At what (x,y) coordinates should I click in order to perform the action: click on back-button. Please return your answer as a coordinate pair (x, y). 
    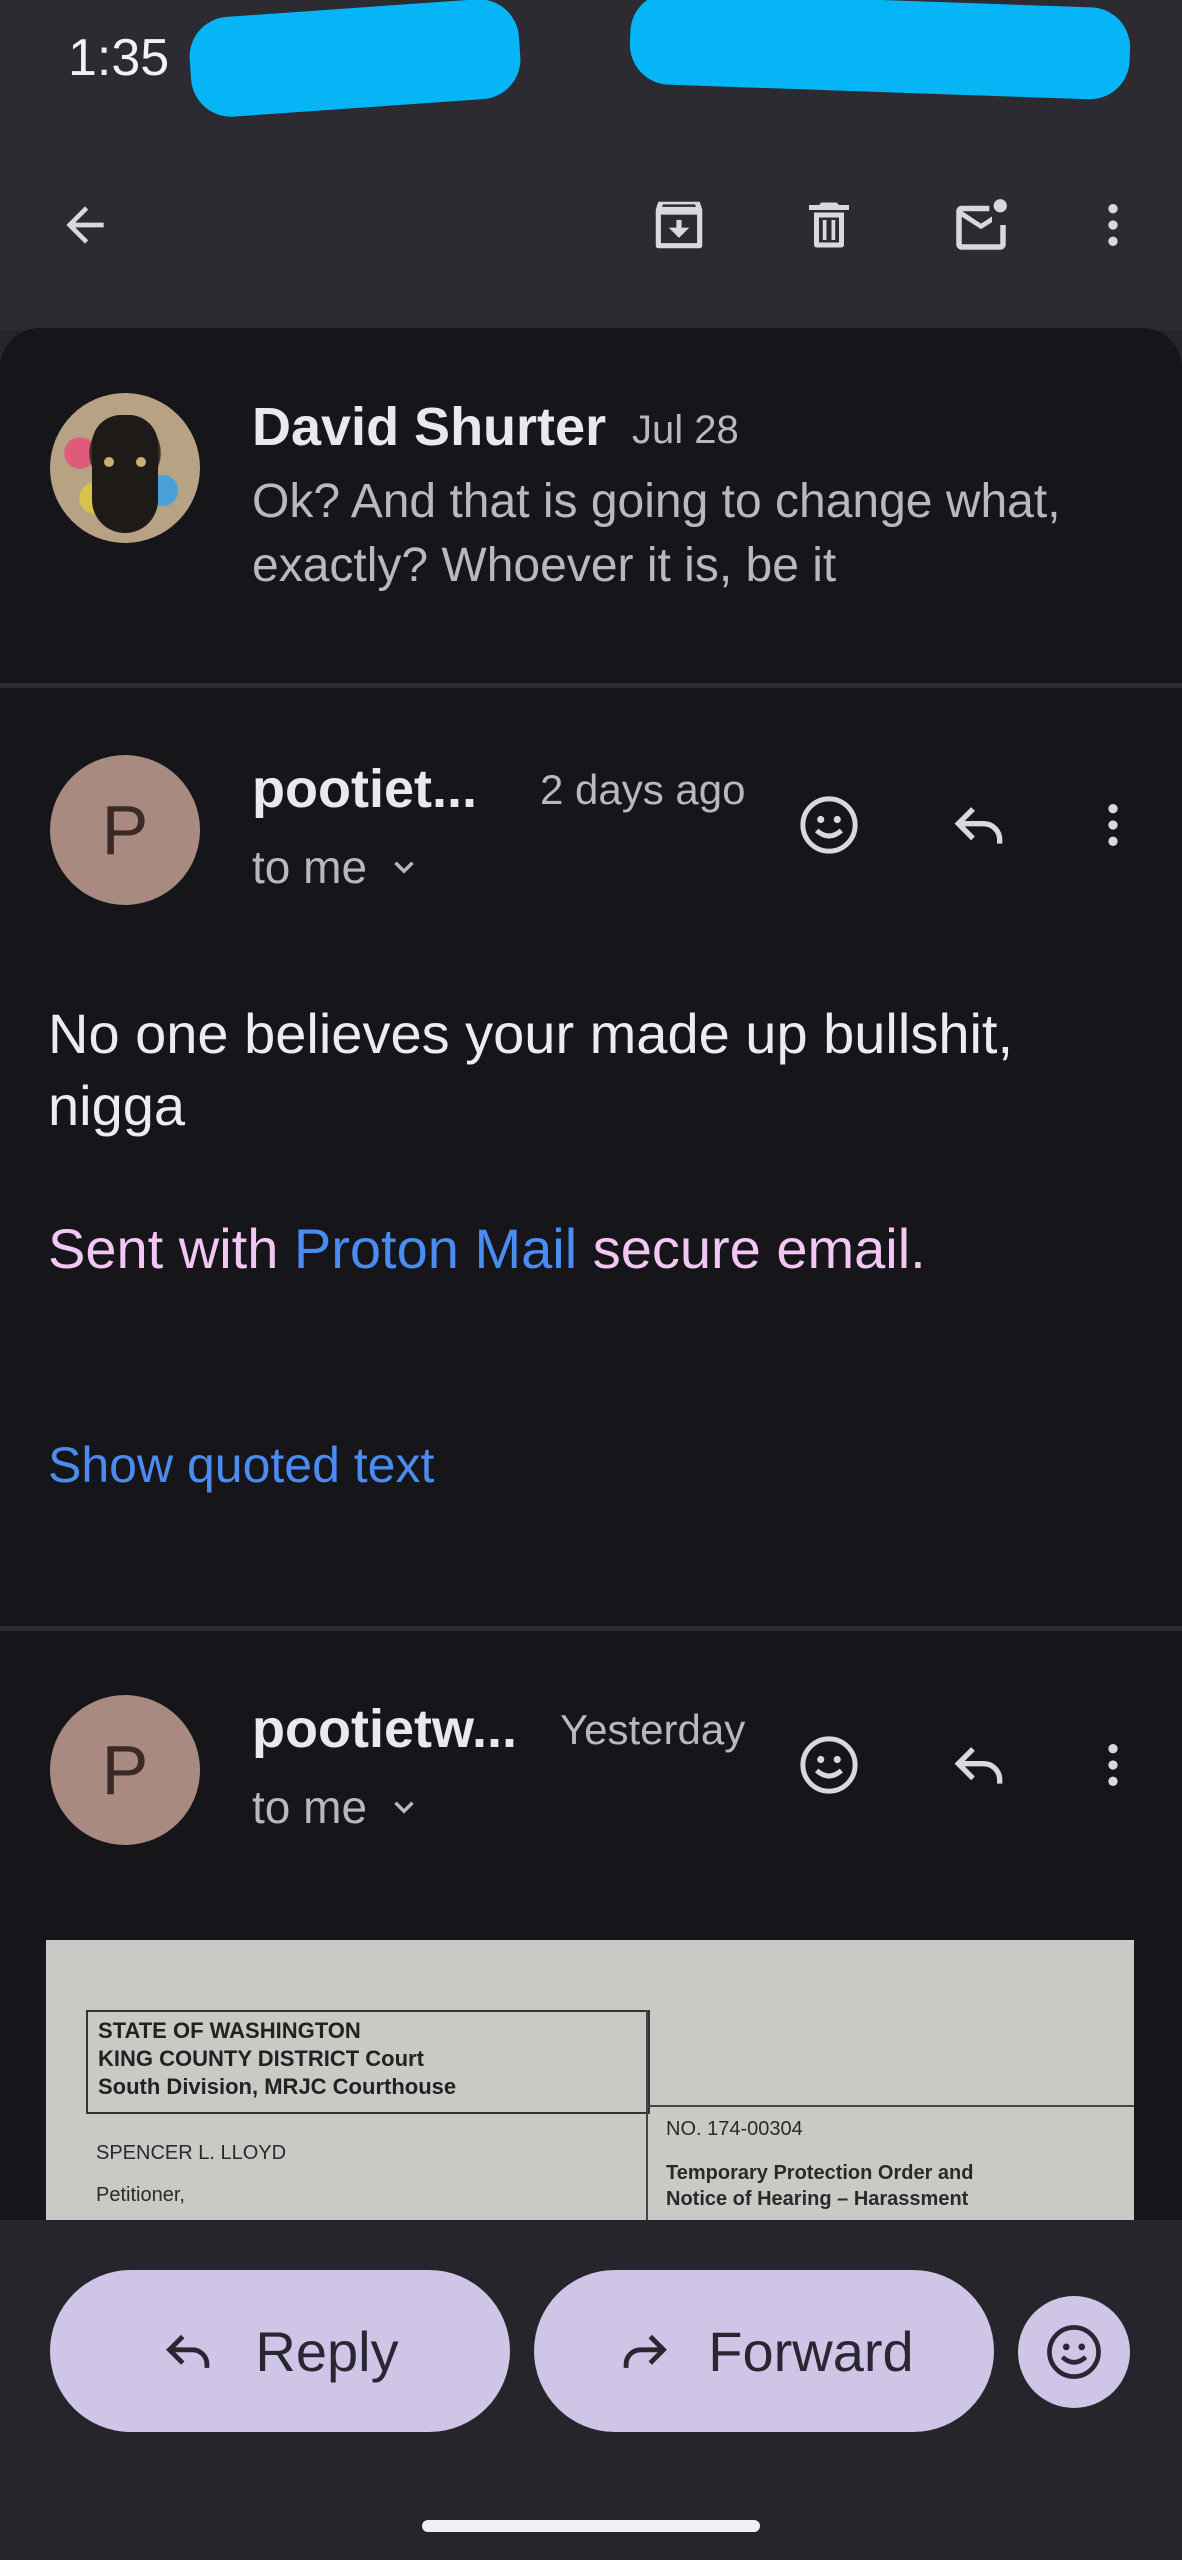
    Looking at the image, I should click on (85, 225).